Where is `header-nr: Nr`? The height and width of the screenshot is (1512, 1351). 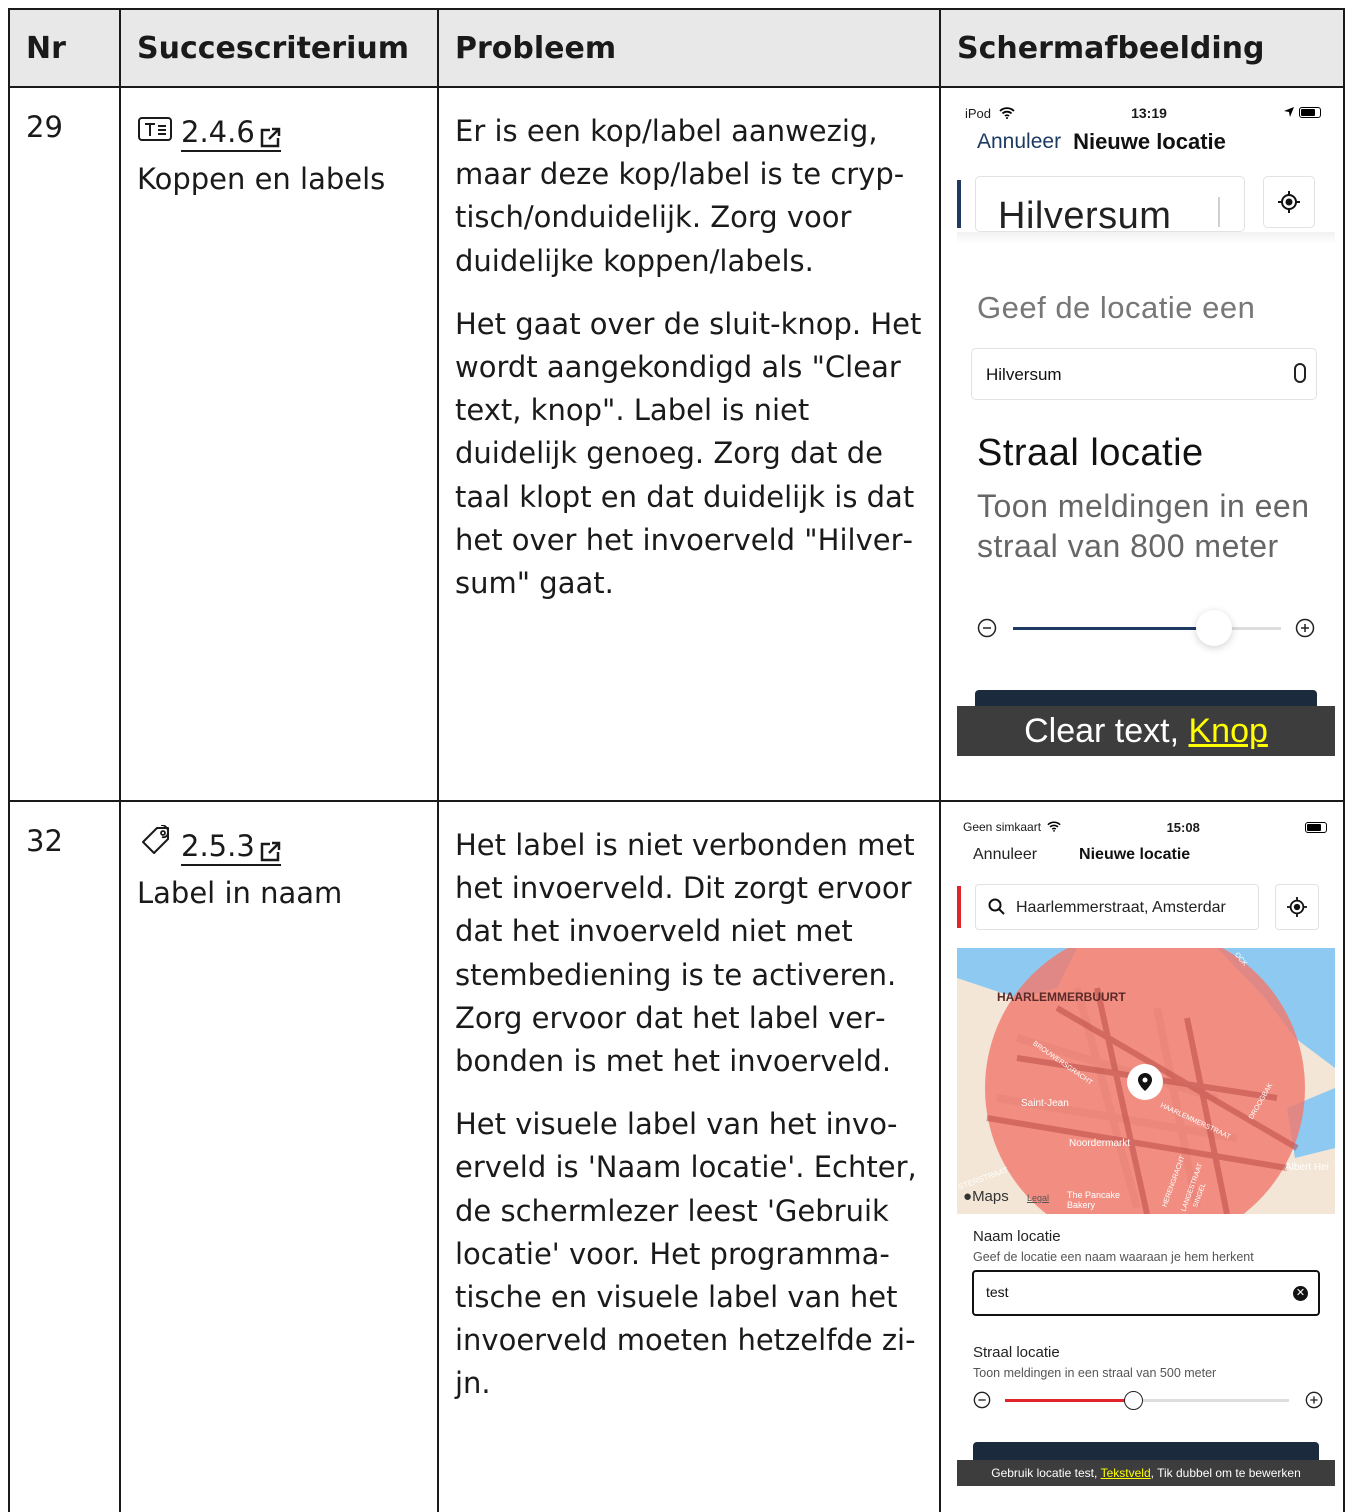 header-nr: Nr is located at coordinates (64, 48).